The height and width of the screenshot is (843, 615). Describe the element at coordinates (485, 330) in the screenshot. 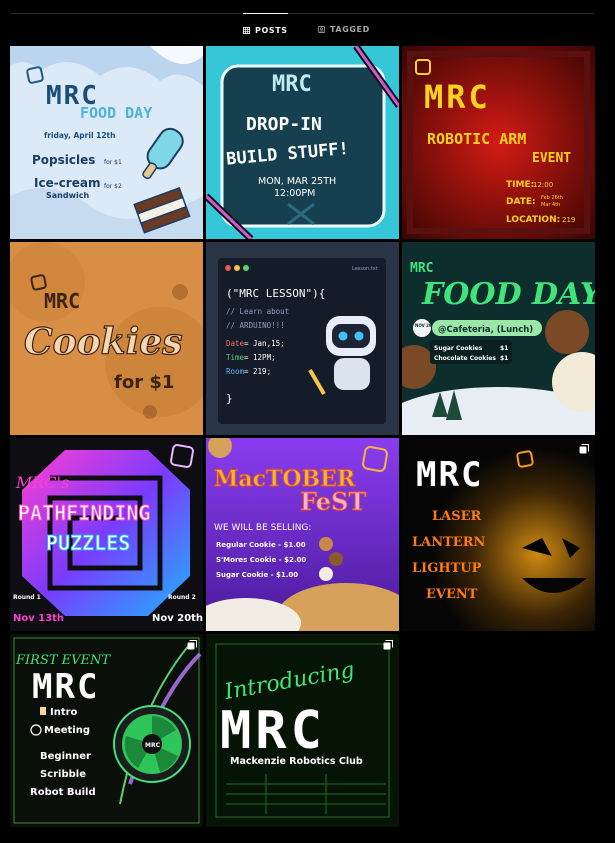

I see `post-location: @Cafeteria, (Lunch)` at that location.